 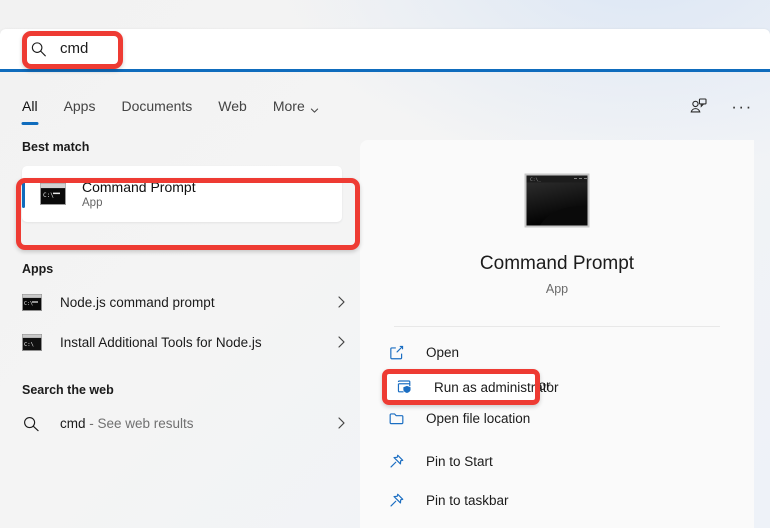 I want to click on action-pin-to-taskbar: Pin to taskbar, so click(x=557, y=500).